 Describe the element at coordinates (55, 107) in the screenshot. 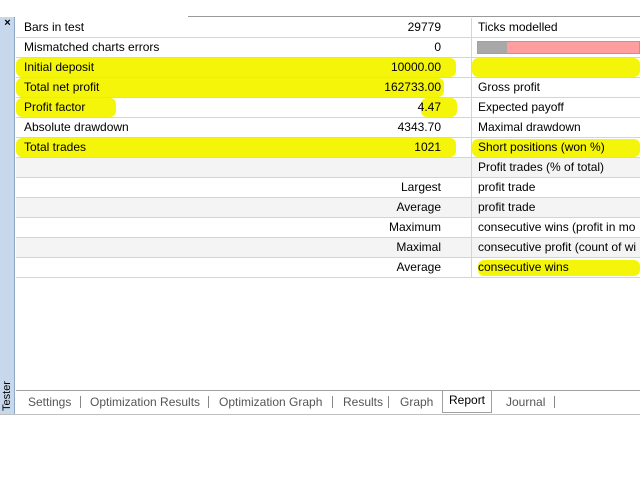

I see `row-label: Profit factor` at that location.